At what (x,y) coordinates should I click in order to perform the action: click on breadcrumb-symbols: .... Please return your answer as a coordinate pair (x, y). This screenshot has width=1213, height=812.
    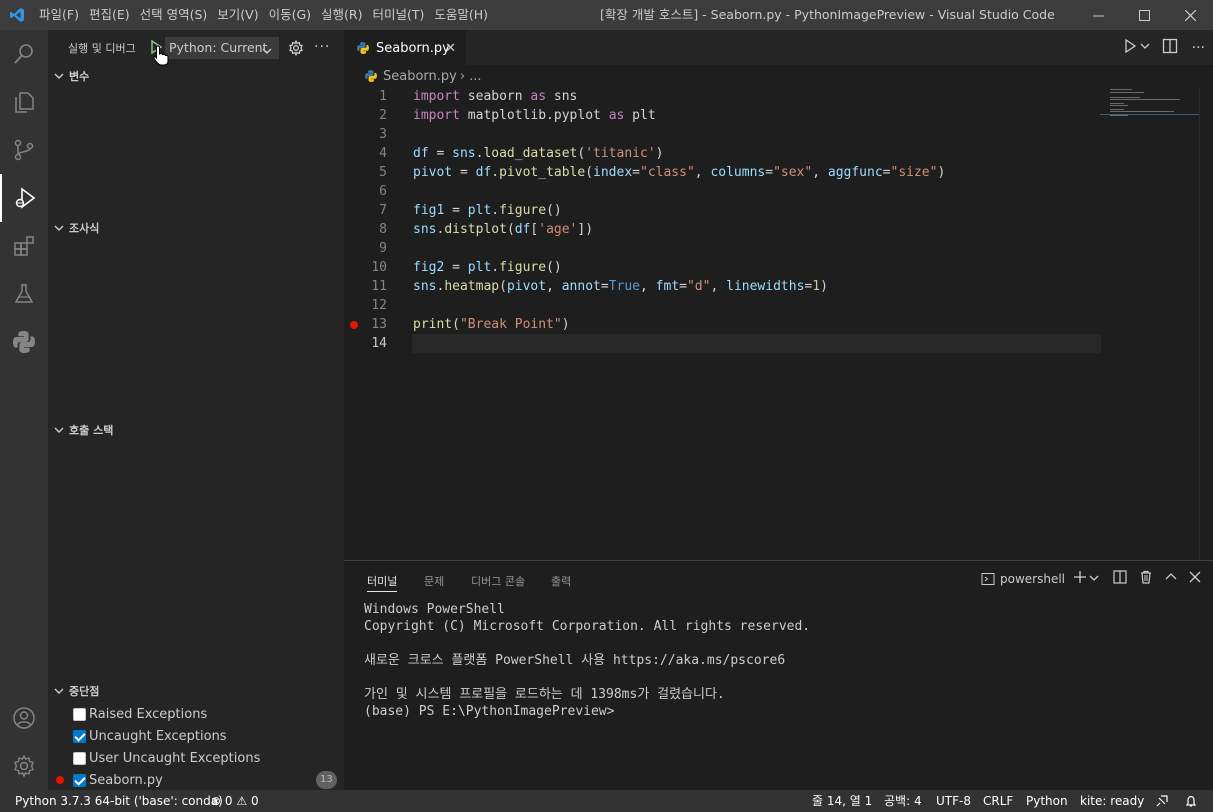
    Looking at the image, I should click on (475, 76).